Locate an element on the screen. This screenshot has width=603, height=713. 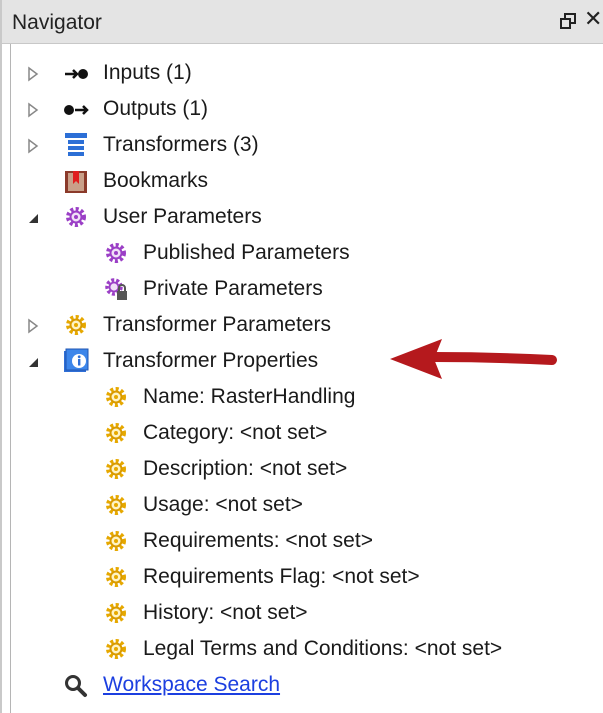
tree-item-bookmarks: Bookmarks is located at coordinates (306, 182).